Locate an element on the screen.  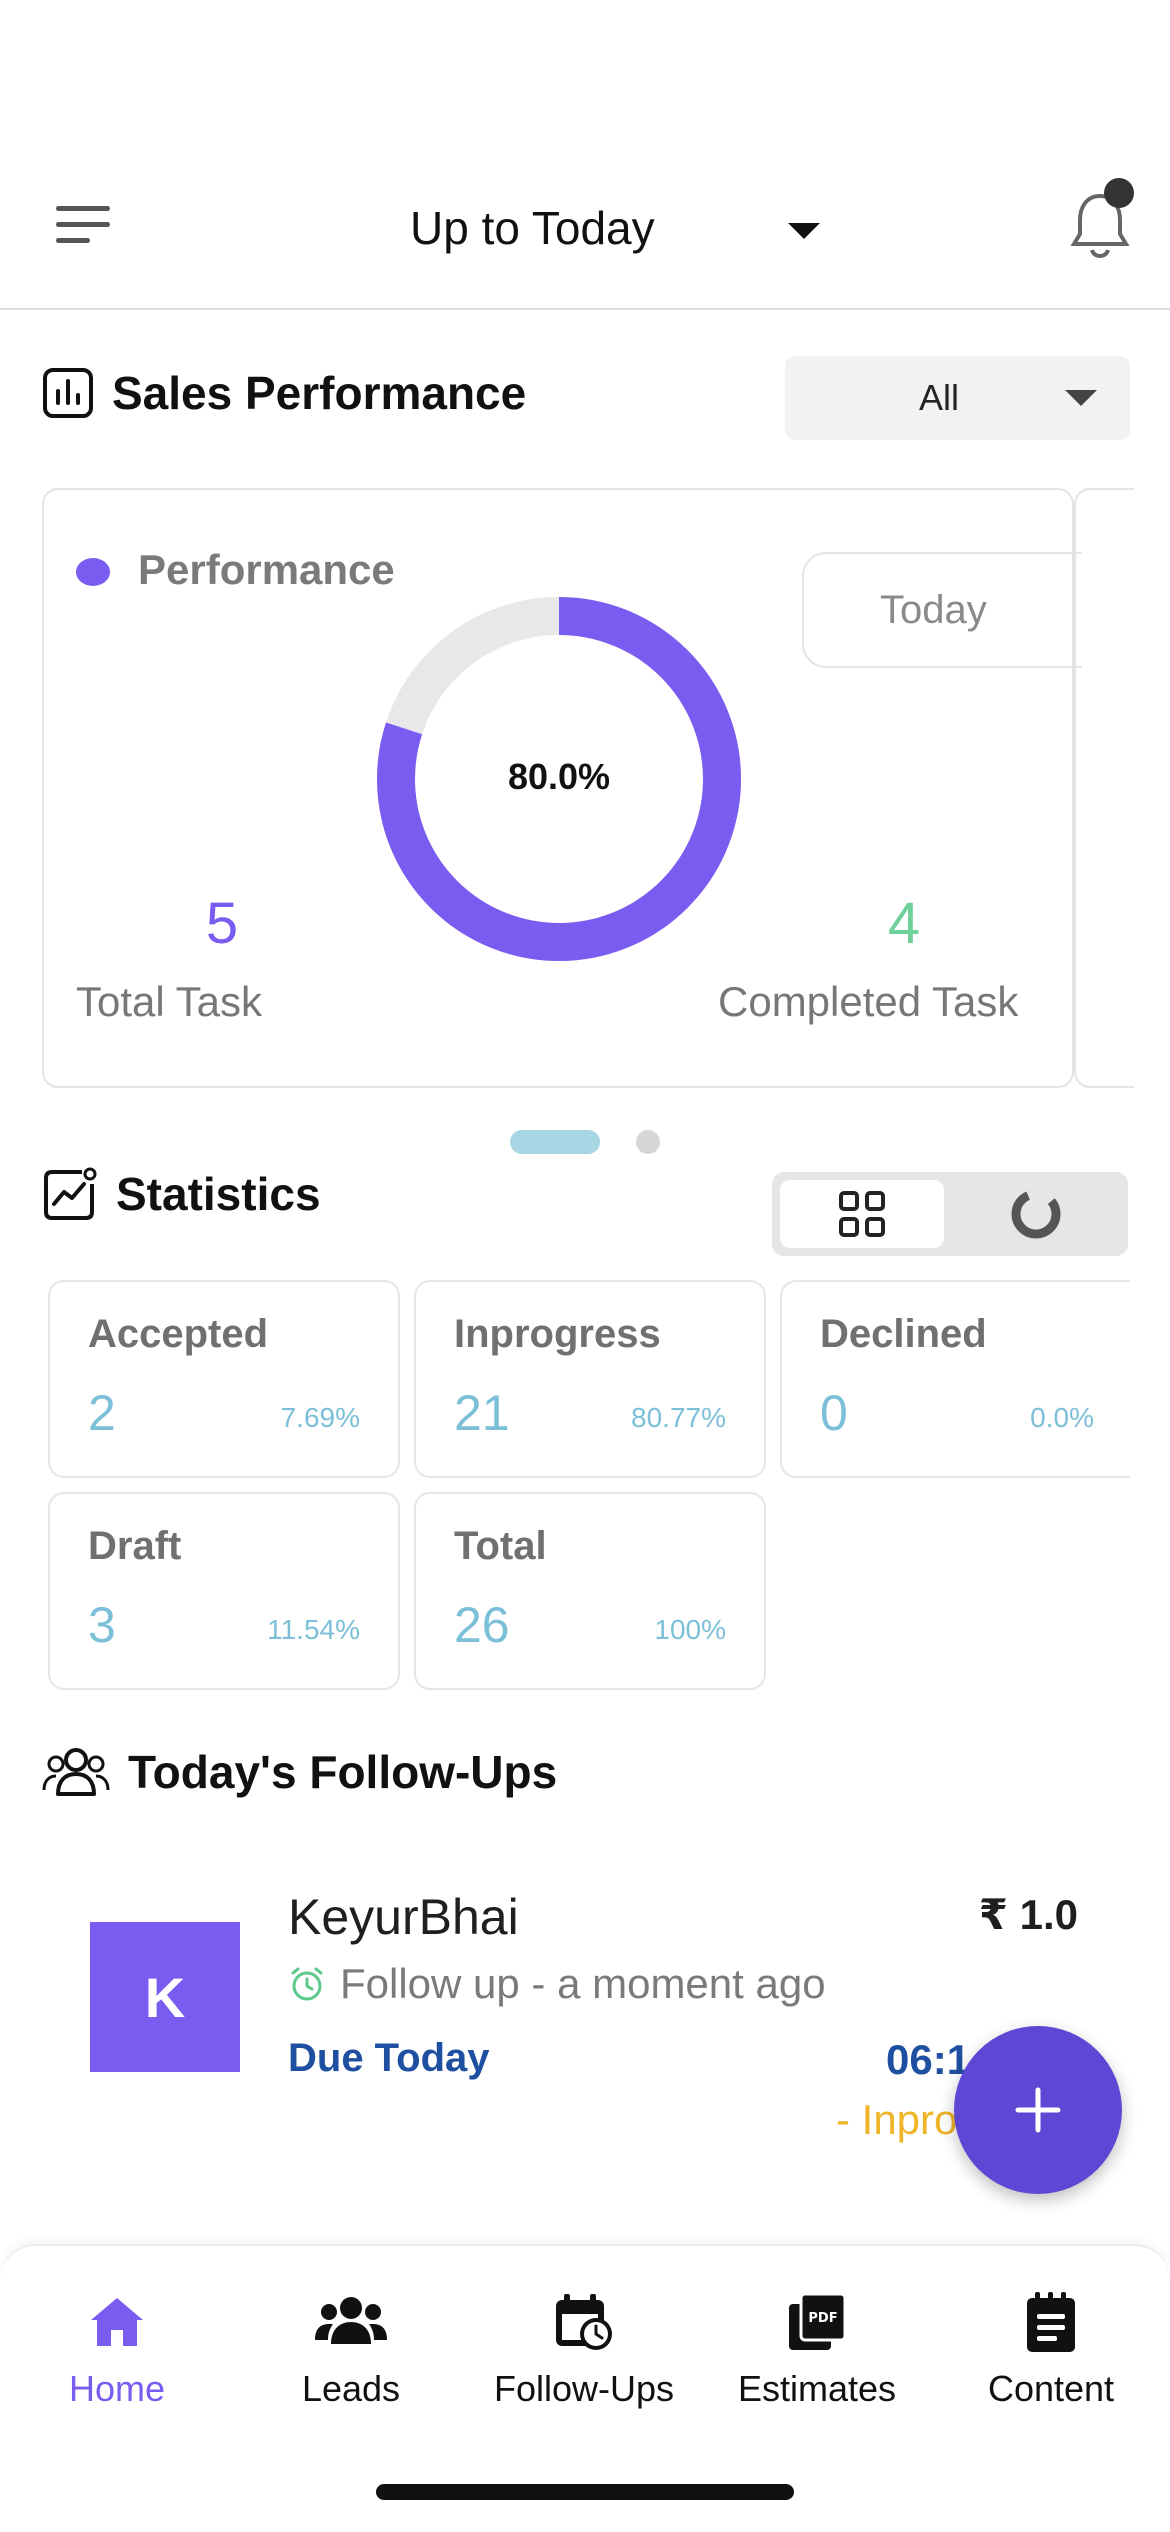
alarm-clock-icon is located at coordinates (307, 1984).